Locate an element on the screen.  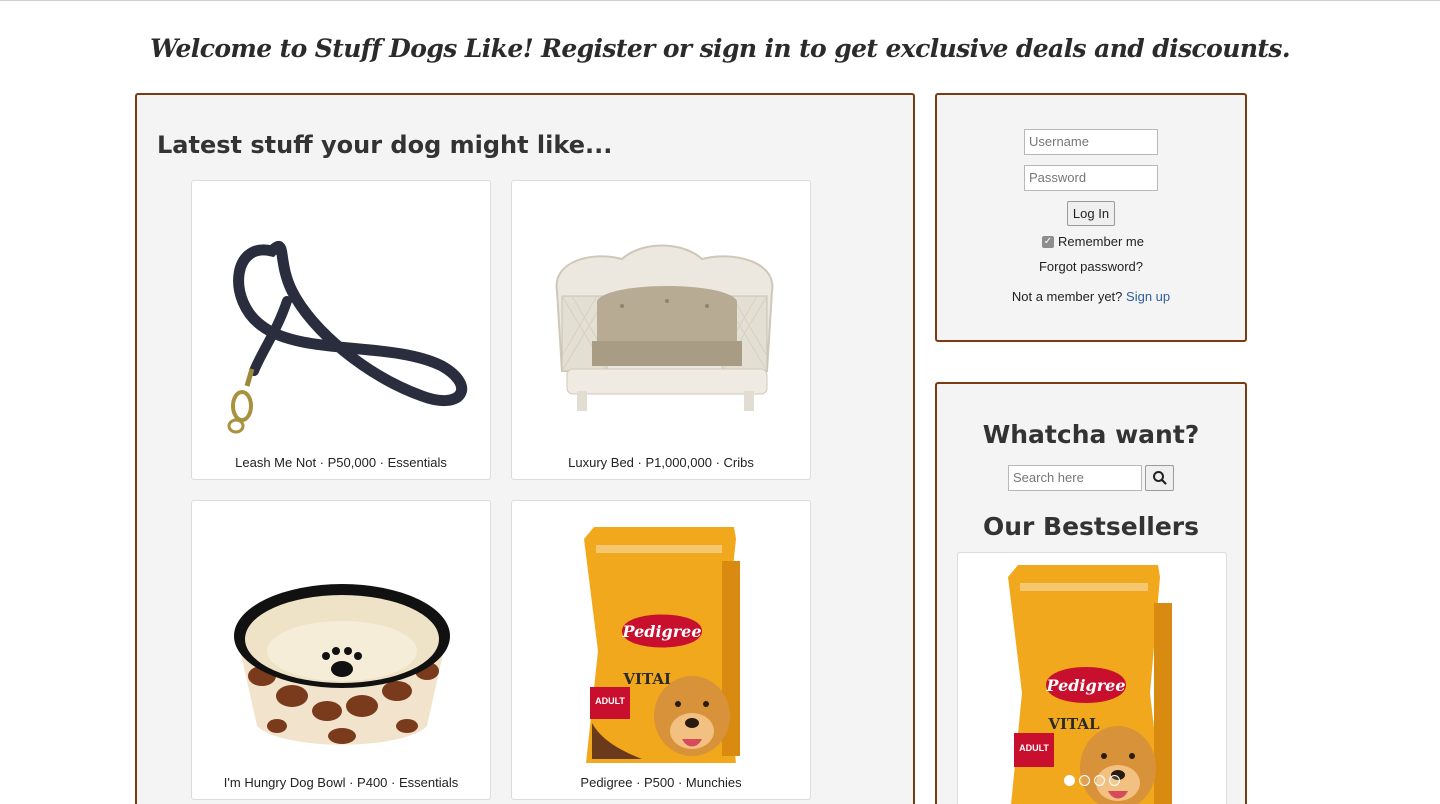
leash-image is located at coordinates (341, 315).